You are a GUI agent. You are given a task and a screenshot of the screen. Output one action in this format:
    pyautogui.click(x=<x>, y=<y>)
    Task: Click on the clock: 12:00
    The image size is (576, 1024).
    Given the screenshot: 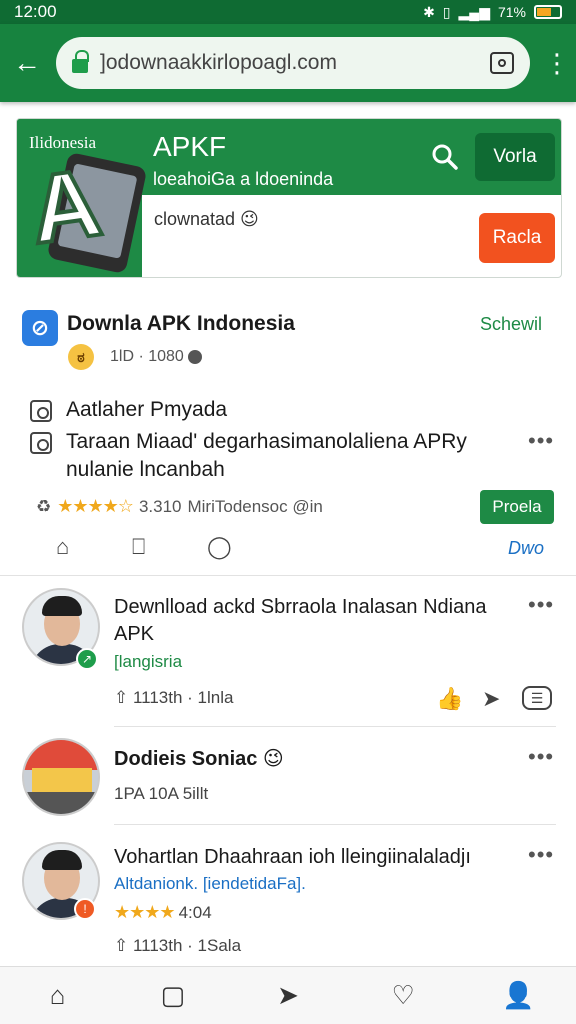 What is the action you would take?
    pyautogui.click(x=35, y=11)
    